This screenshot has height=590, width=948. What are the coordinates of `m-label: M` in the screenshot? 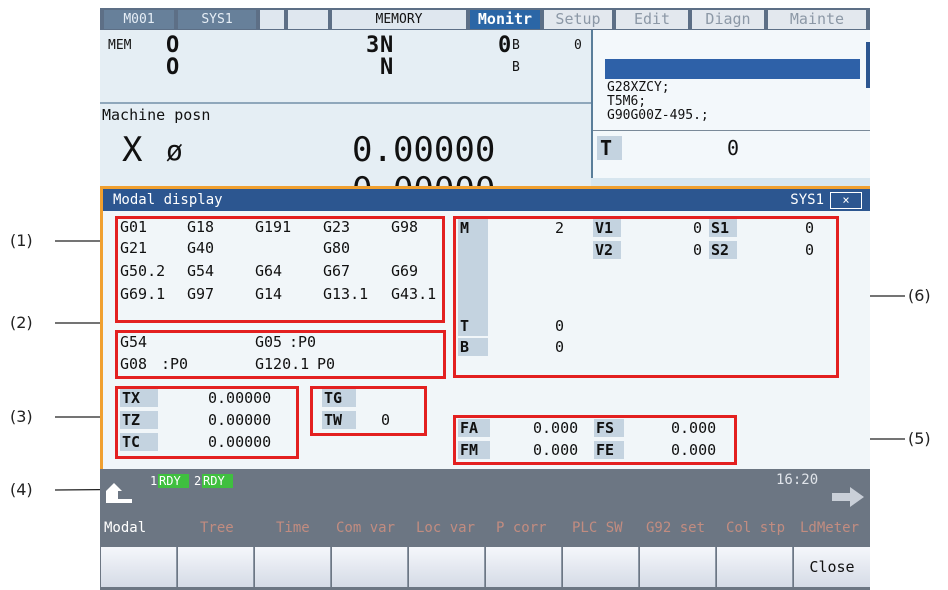 It's located at (473, 228).